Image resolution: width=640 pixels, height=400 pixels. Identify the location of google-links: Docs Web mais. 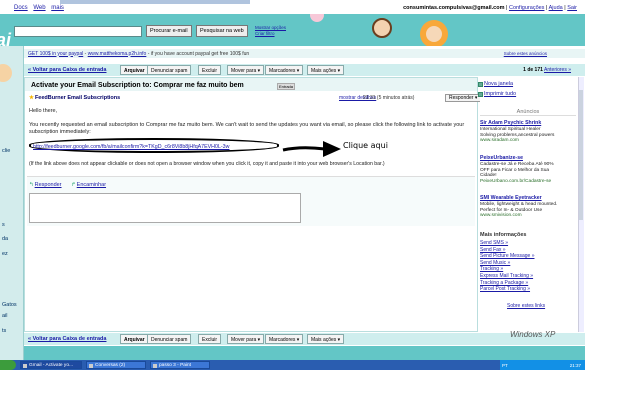
(41, 8).